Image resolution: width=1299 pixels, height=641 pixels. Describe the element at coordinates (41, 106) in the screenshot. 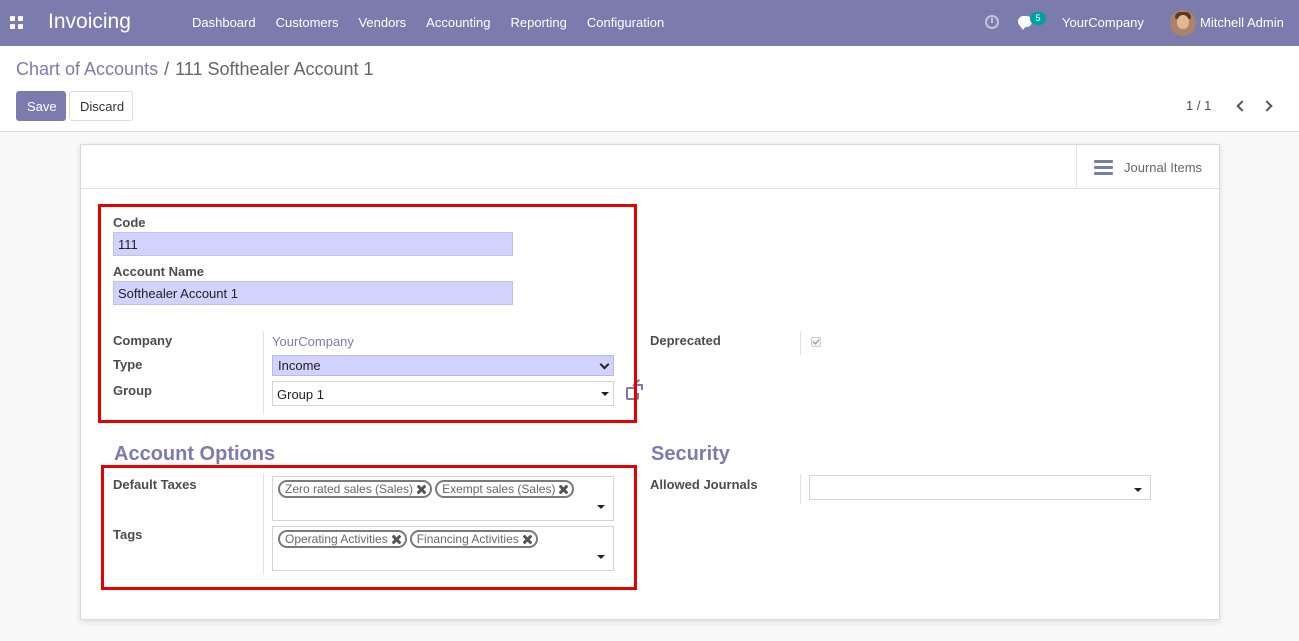

I see `save-button: Save` at that location.